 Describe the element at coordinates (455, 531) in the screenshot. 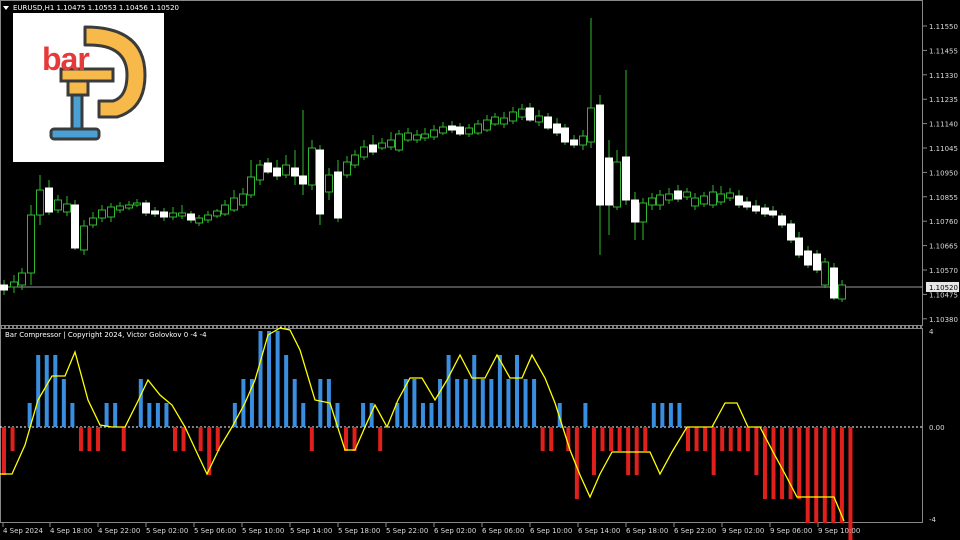

I see `time-tick-label: 6 Sep 02:00` at that location.